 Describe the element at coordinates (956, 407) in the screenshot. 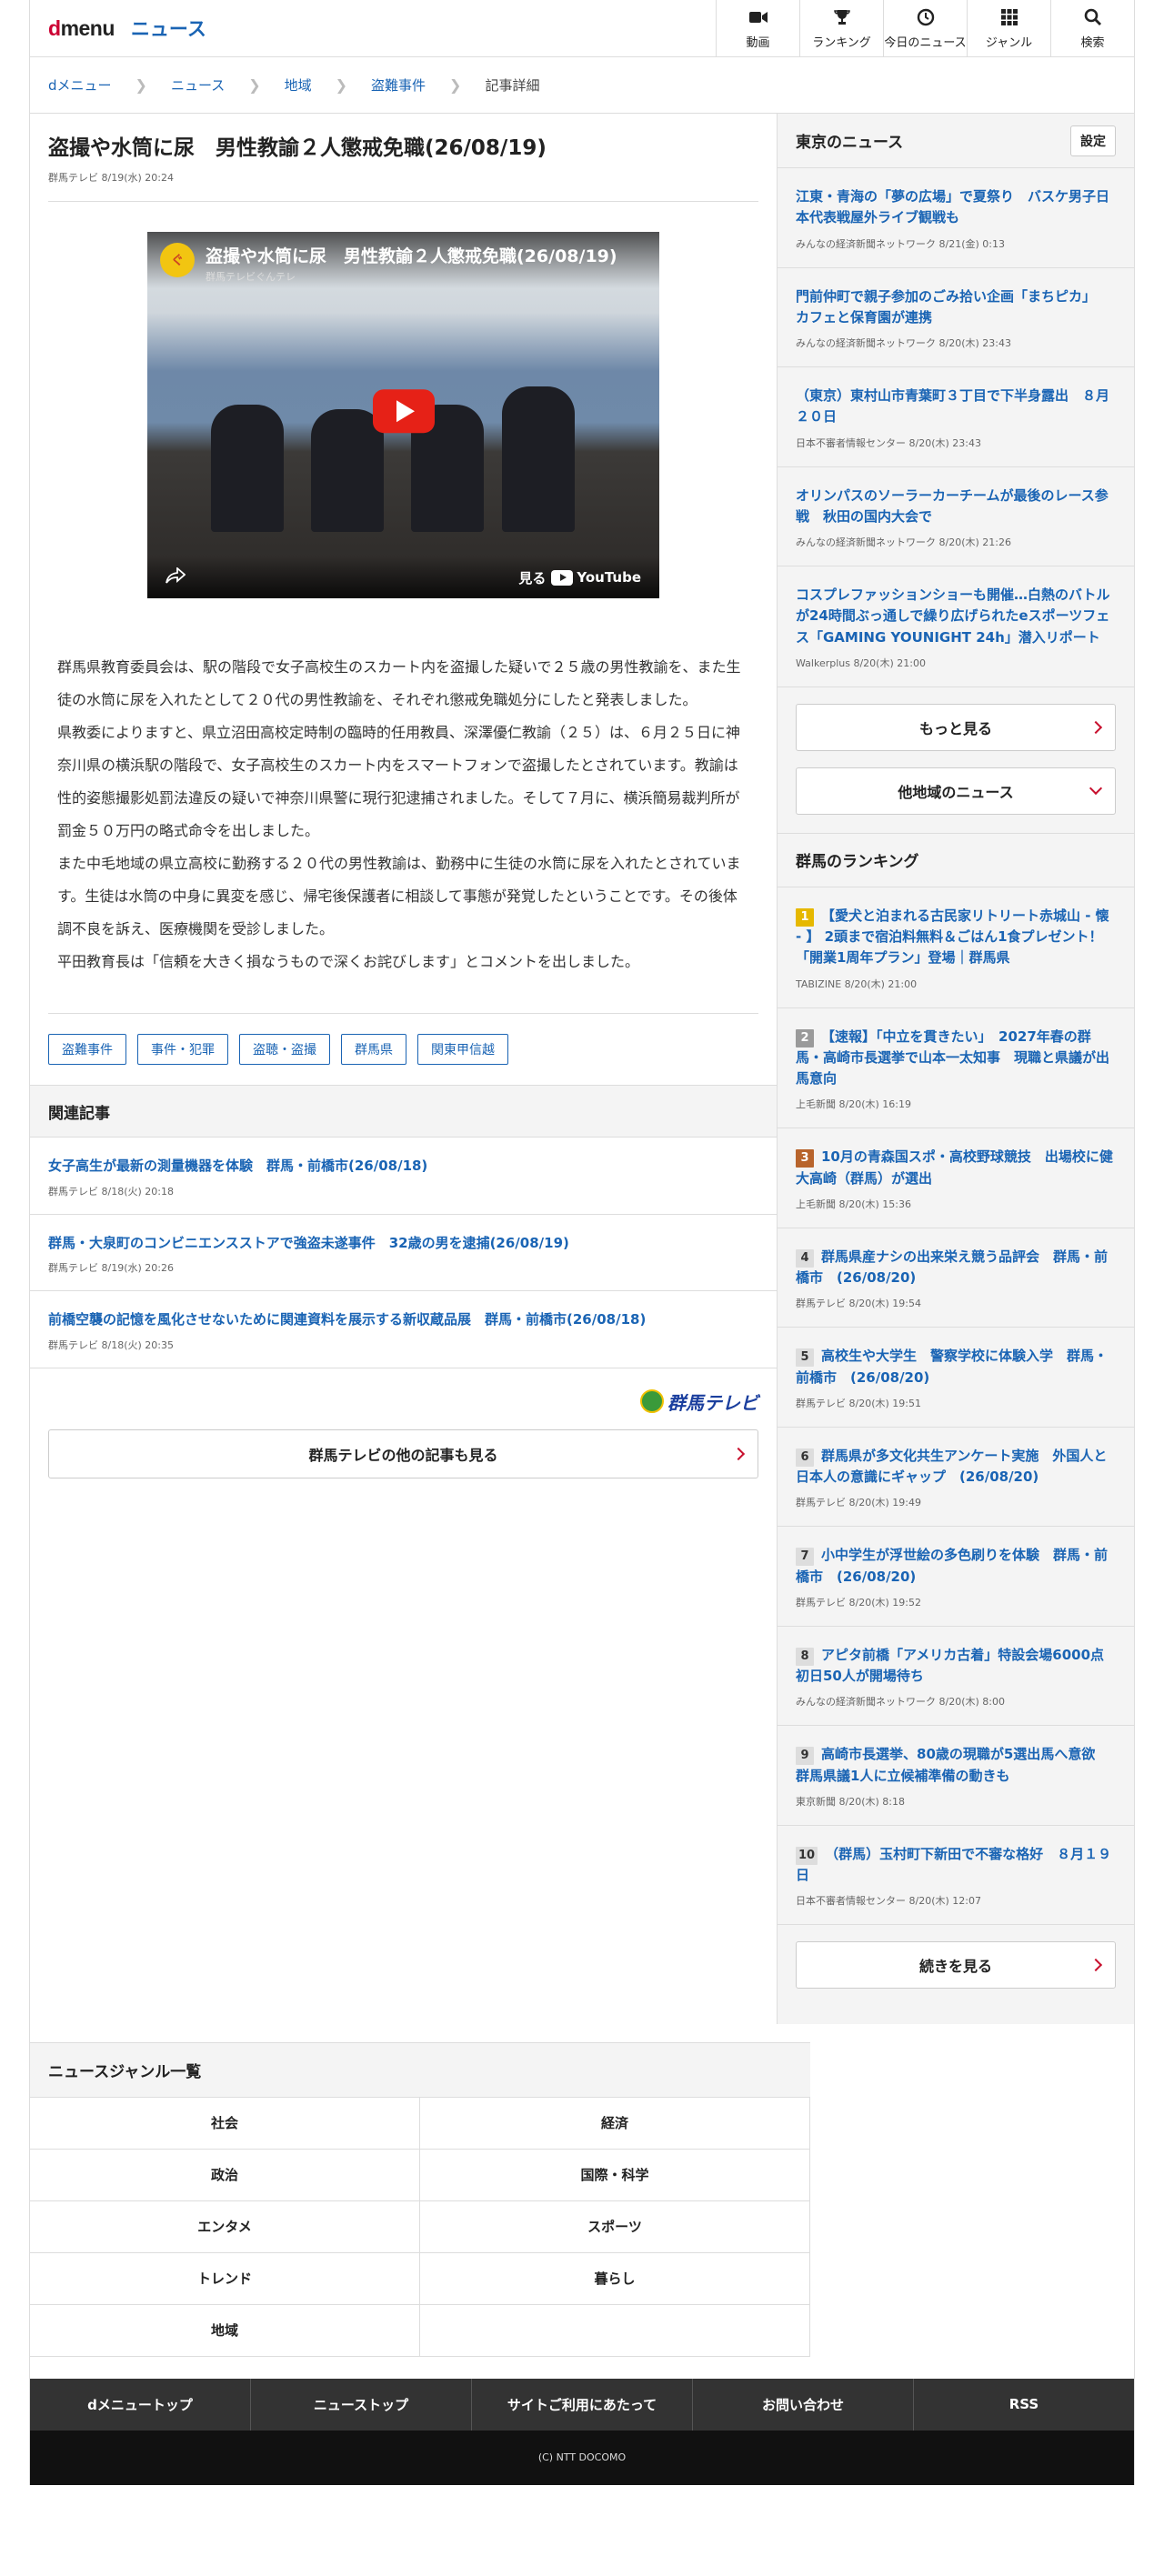

I see `news-item-title: （東京）東村山市青葉町３丁目で下半身露出 ８月２０日` at that location.